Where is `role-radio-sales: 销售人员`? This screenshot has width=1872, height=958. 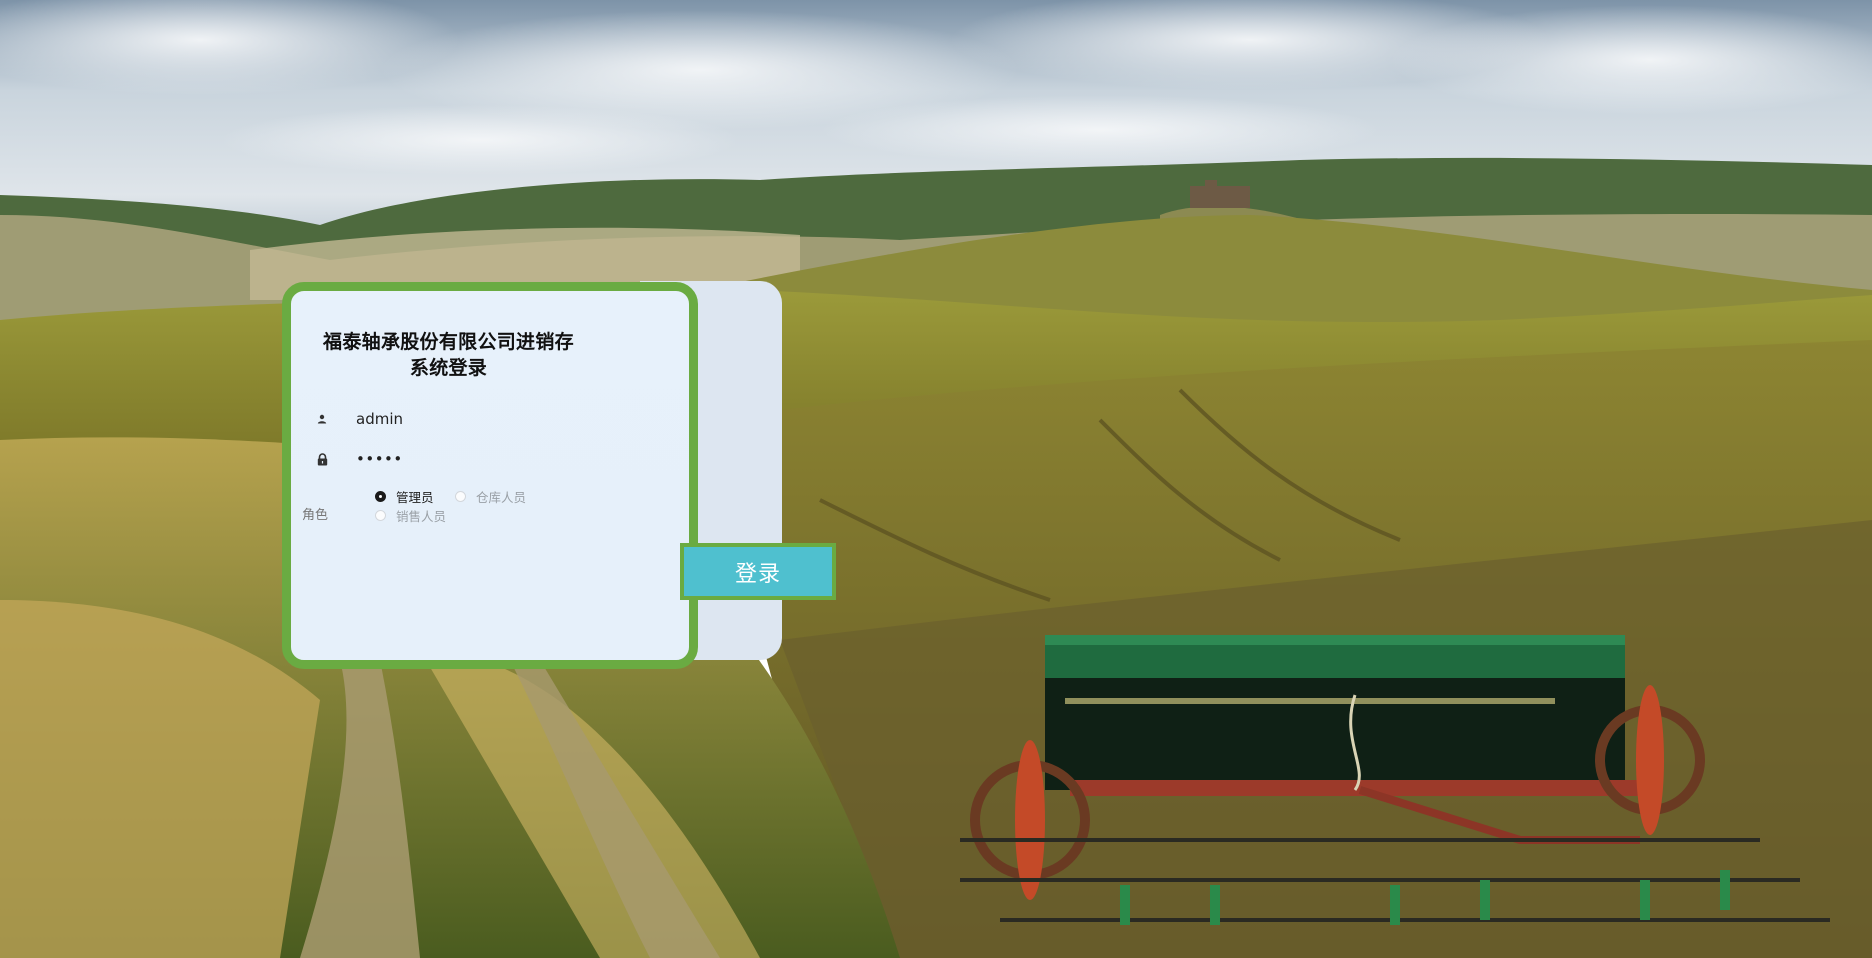
role-radio-sales: 销售人员 is located at coordinates (410, 515).